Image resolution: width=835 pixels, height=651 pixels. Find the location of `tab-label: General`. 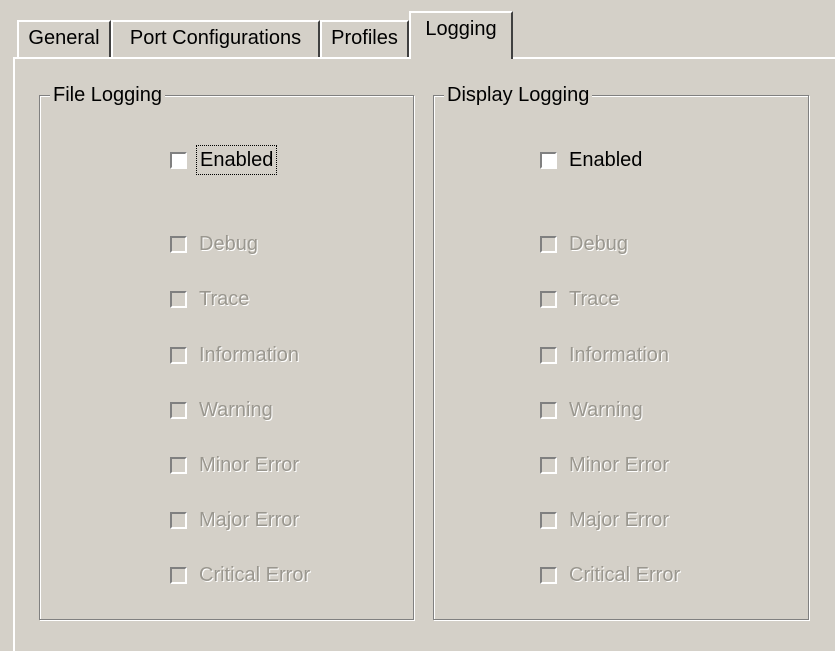

tab-label: General is located at coordinates (64, 38).